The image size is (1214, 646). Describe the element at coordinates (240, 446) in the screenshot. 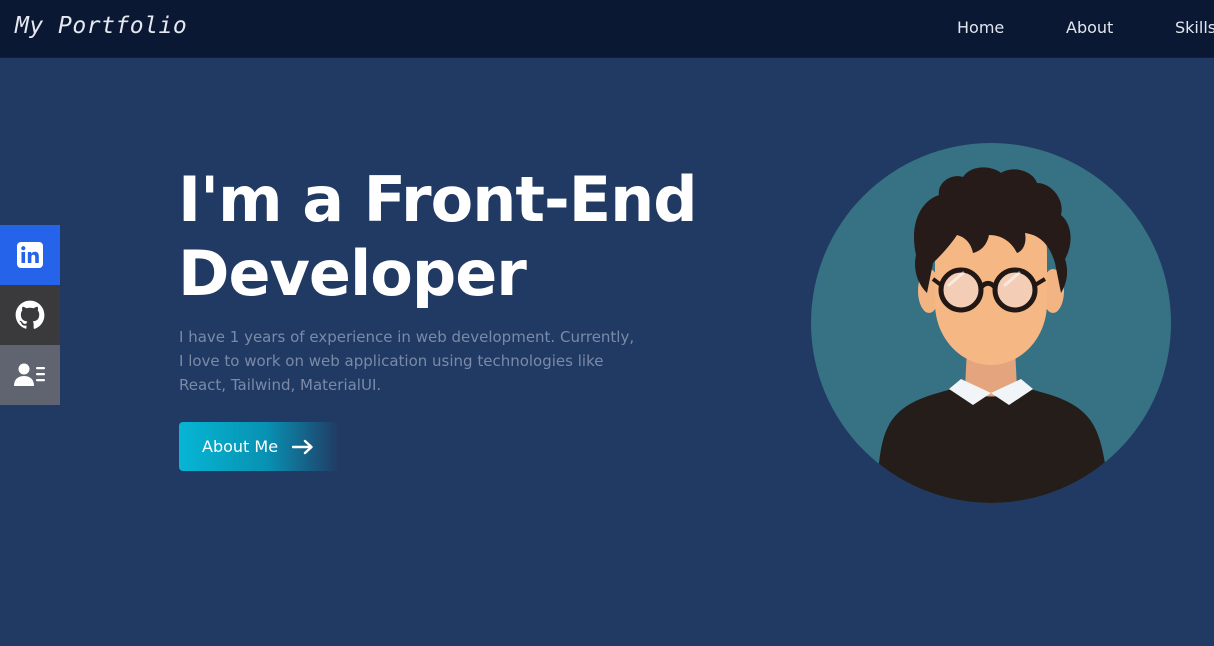

I see `about-me-button-label: About Me` at that location.